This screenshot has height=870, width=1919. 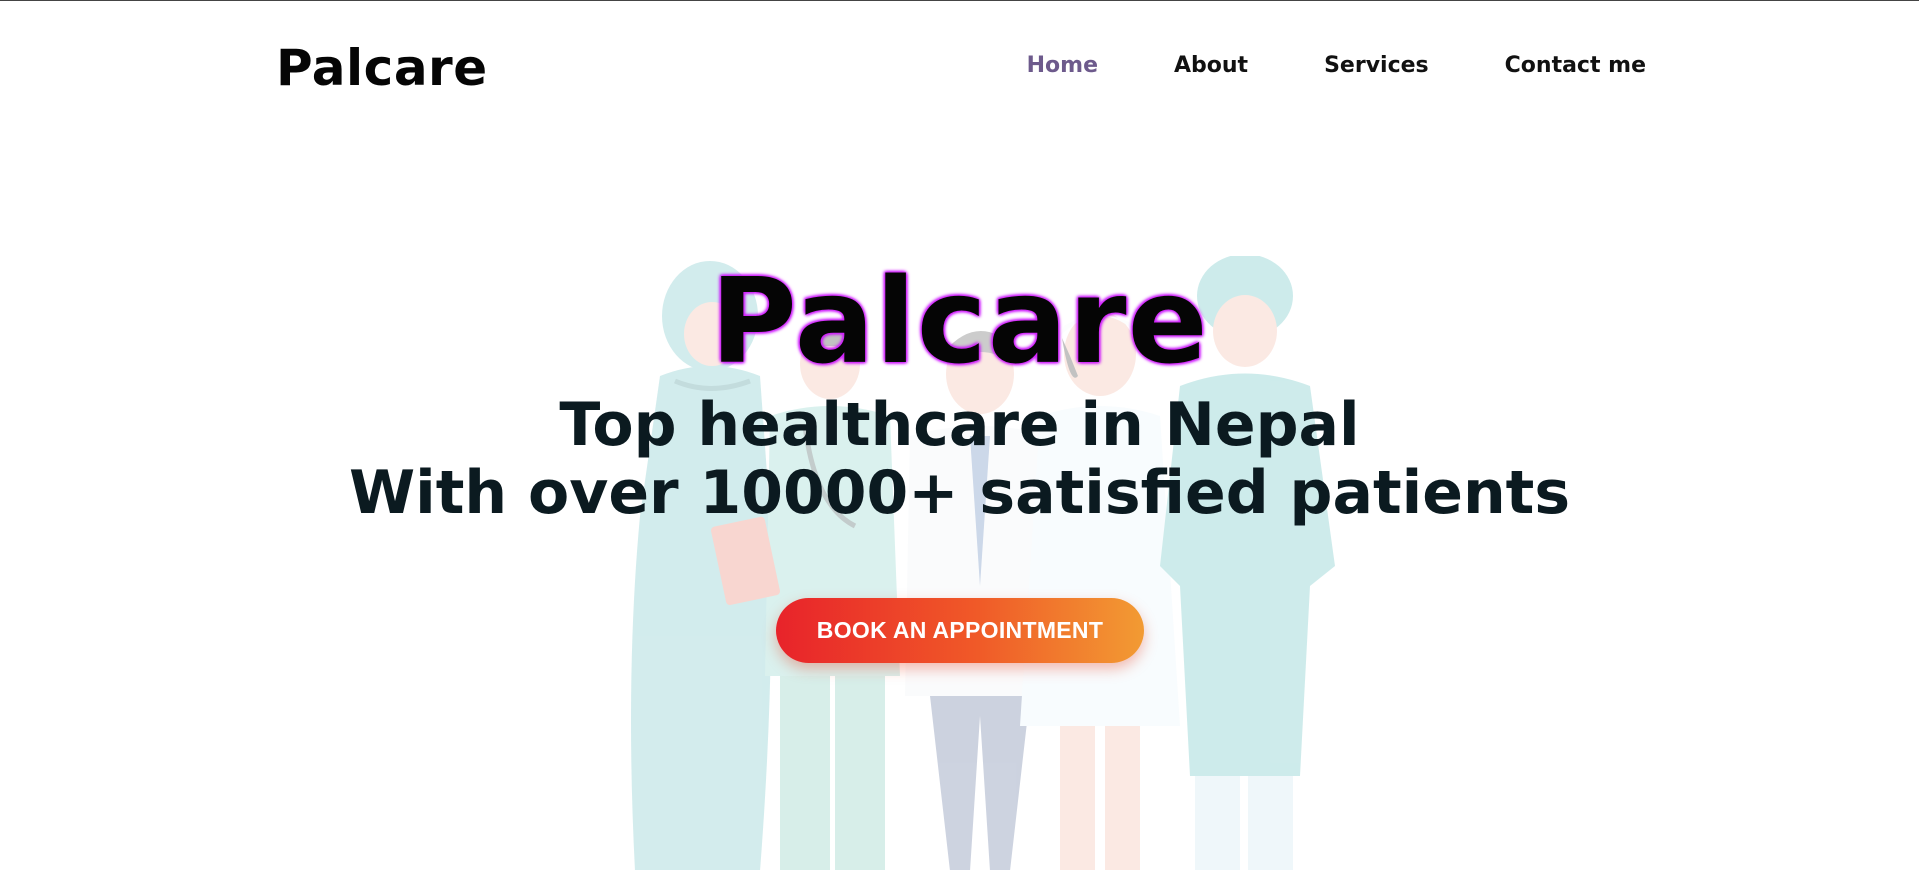 I want to click on navbar: Palcare Home About Services Contact me, so click(x=959, y=66).